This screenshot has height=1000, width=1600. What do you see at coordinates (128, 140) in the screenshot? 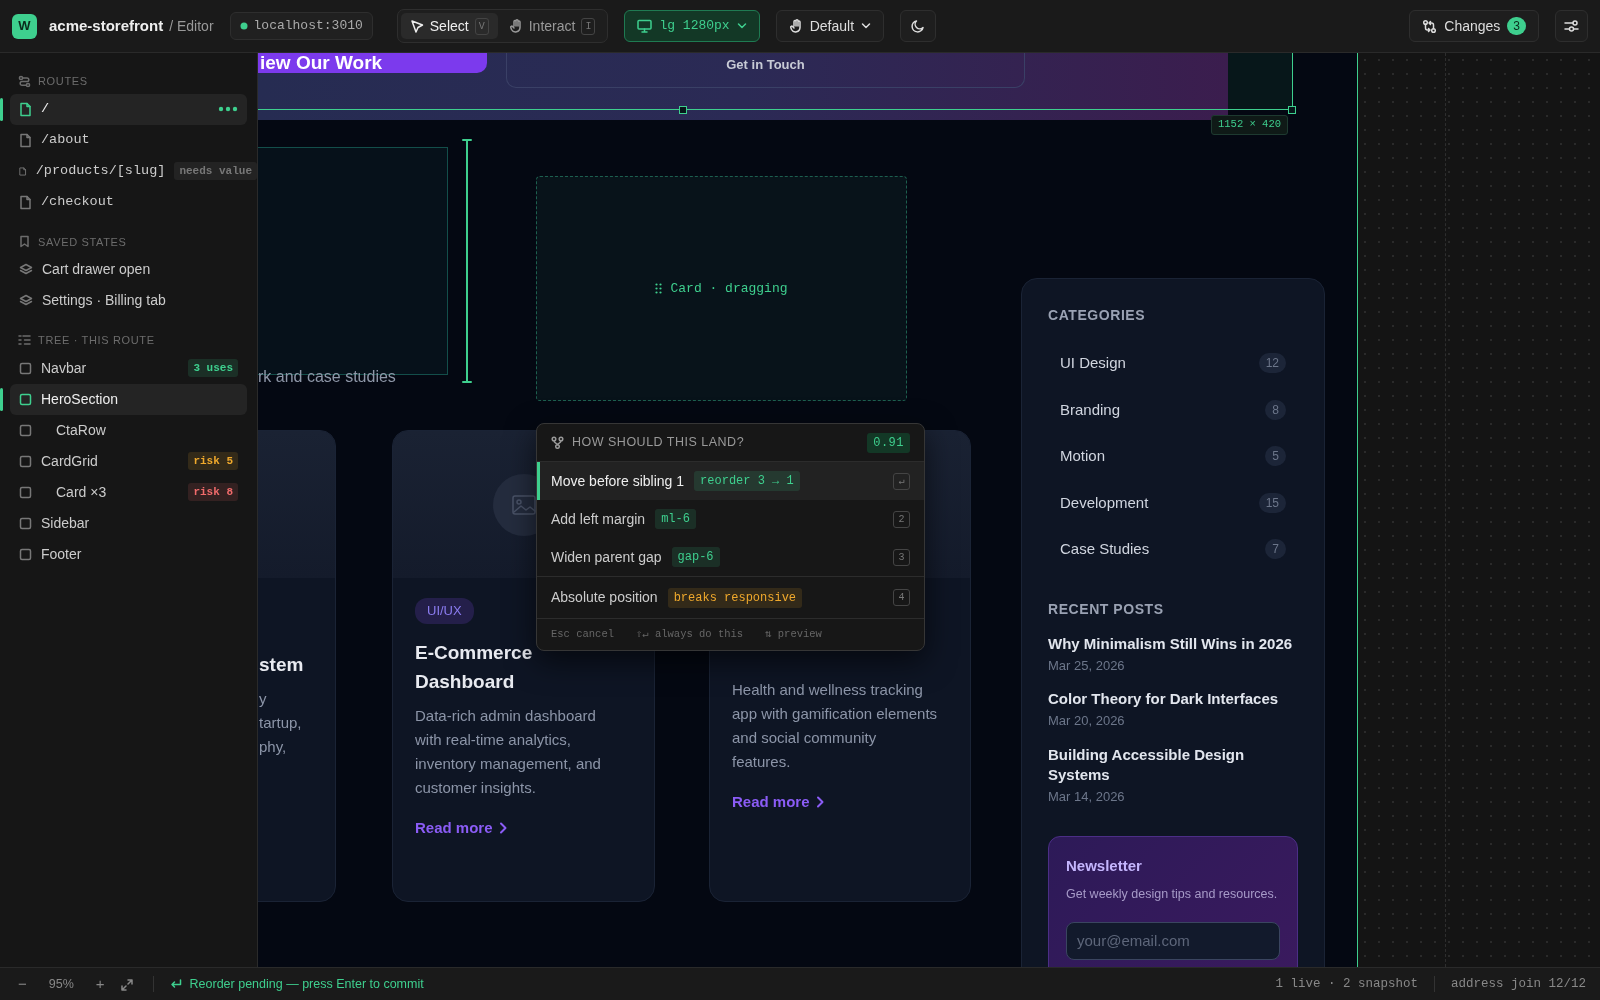
I see `sidebar-item: /about` at bounding box center [128, 140].